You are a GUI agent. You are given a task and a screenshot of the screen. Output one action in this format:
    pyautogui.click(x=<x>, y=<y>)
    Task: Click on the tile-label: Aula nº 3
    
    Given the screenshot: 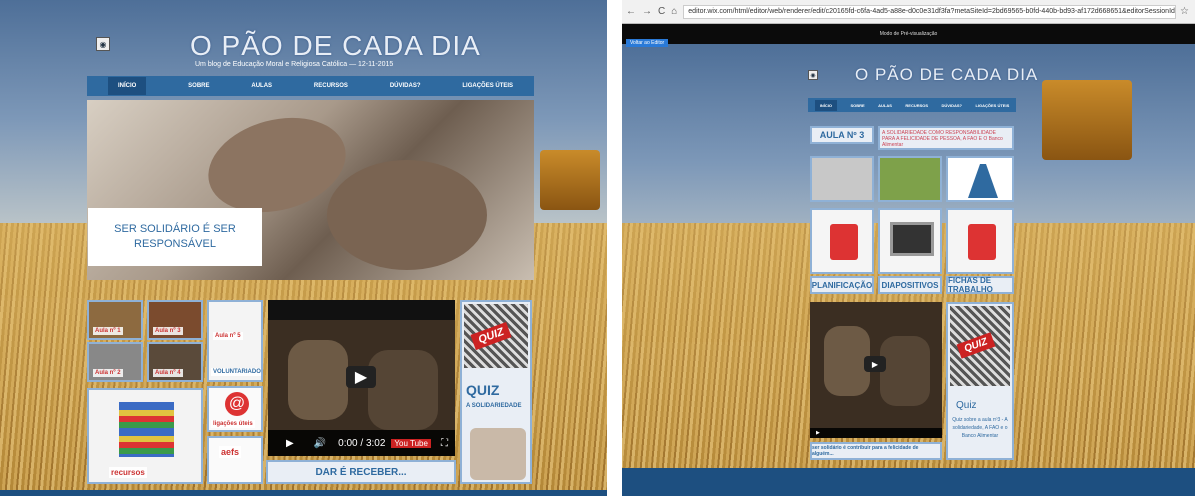 What is the action you would take?
    pyautogui.click(x=168, y=331)
    